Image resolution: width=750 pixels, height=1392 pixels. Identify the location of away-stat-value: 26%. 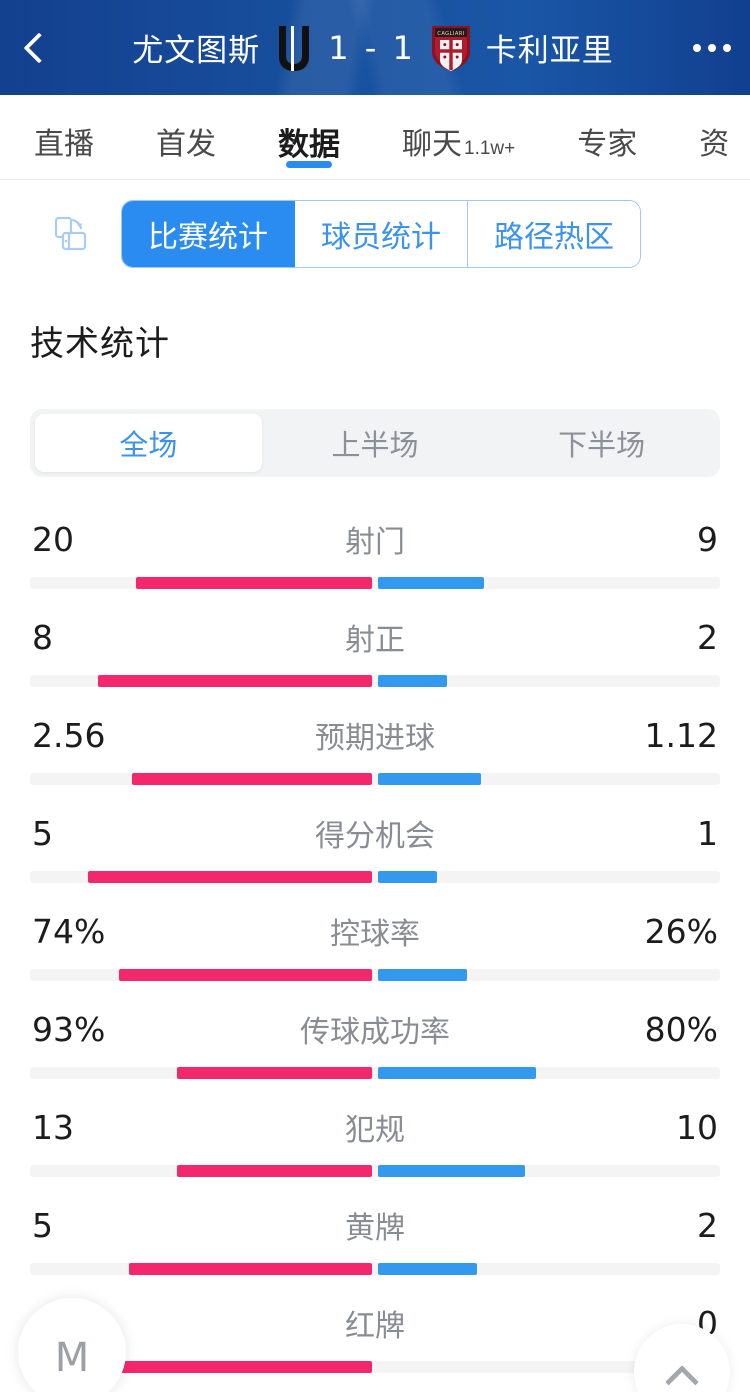
(681, 931).